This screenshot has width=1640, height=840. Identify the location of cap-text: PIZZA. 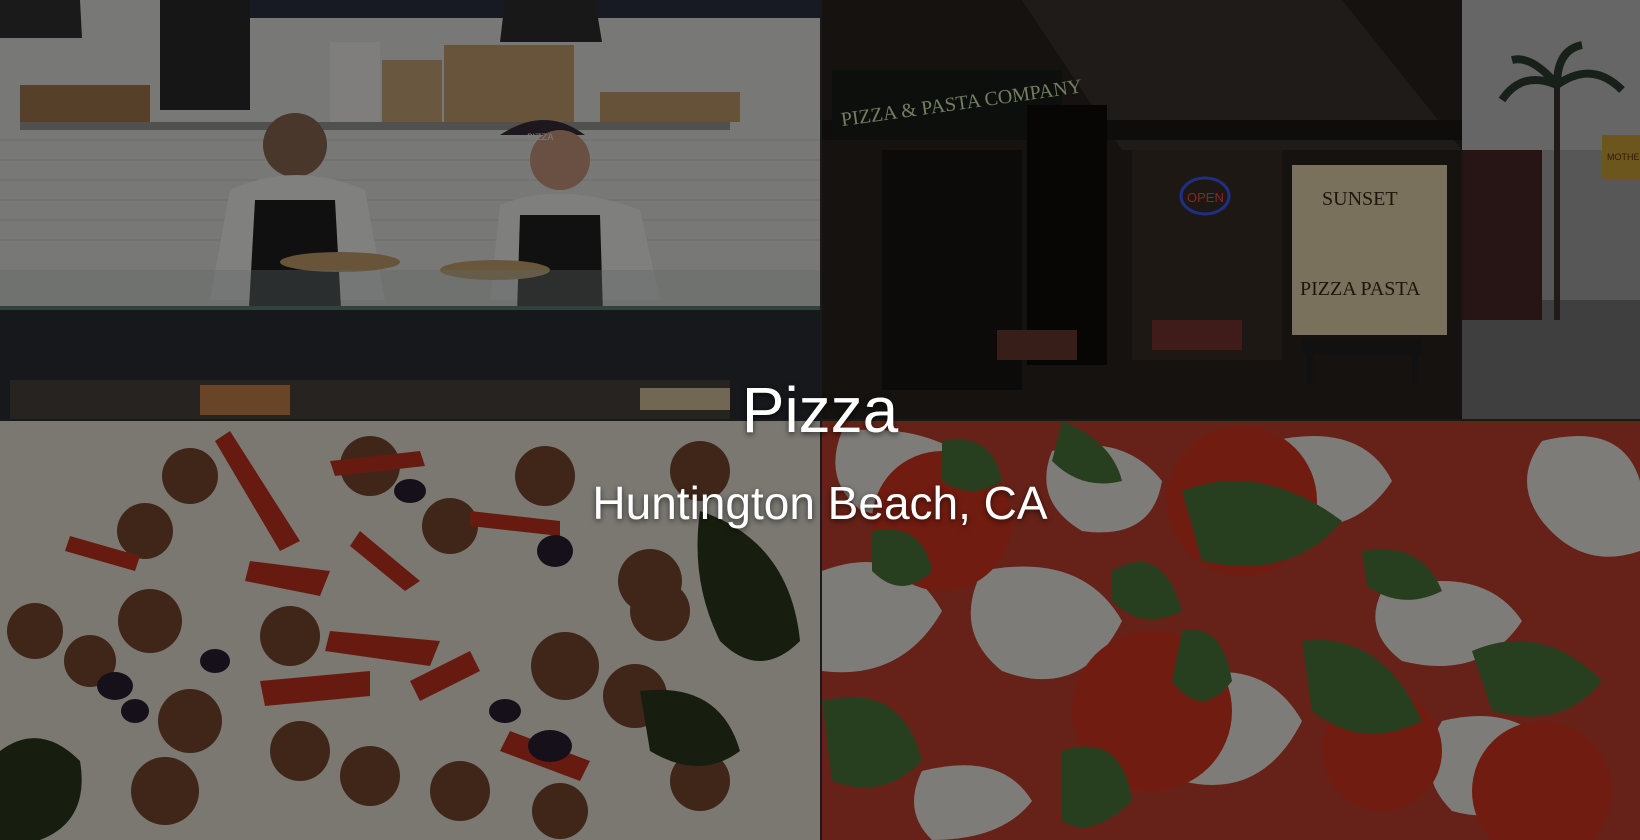
(540, 138).